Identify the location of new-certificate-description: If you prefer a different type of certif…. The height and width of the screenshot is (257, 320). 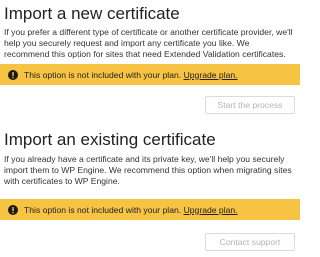
(148, 43).